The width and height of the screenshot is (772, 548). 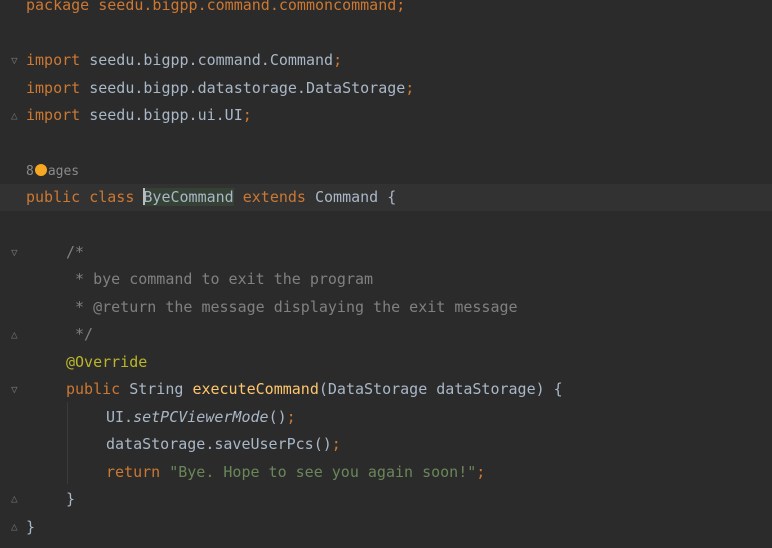 I want to click on call-expression: dataStorage.saveUserPcs(), so click(x=219, y=444).